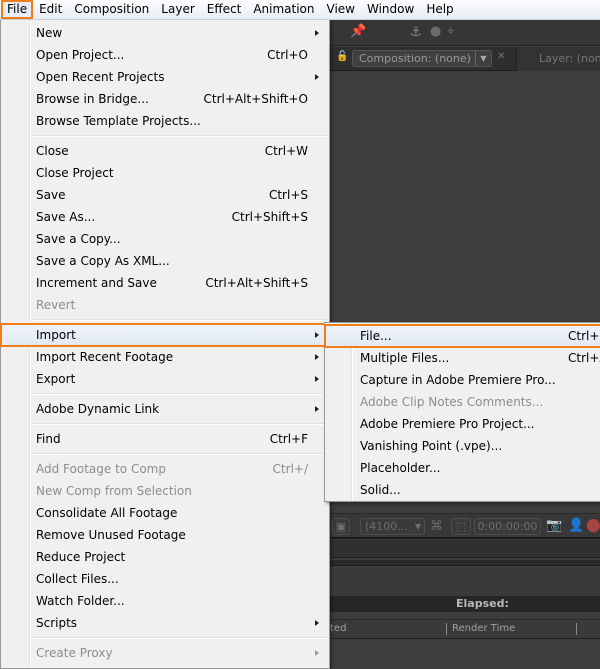 This screenshot has width=600, height=669. What do you see at coordinates (224, 9) in the screenshot?
I see `menu-effect: Effect` at bounding box center [224, 9].